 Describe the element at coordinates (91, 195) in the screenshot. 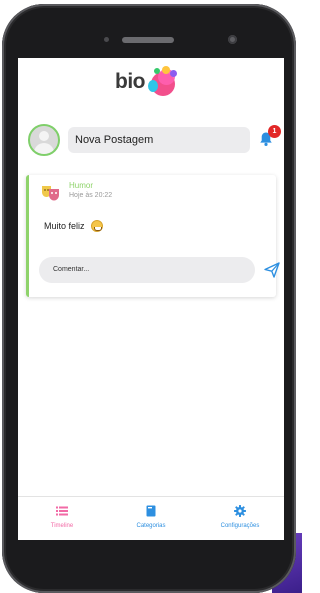

I see `post-timestamp: Hoje às 20:22` at that location.